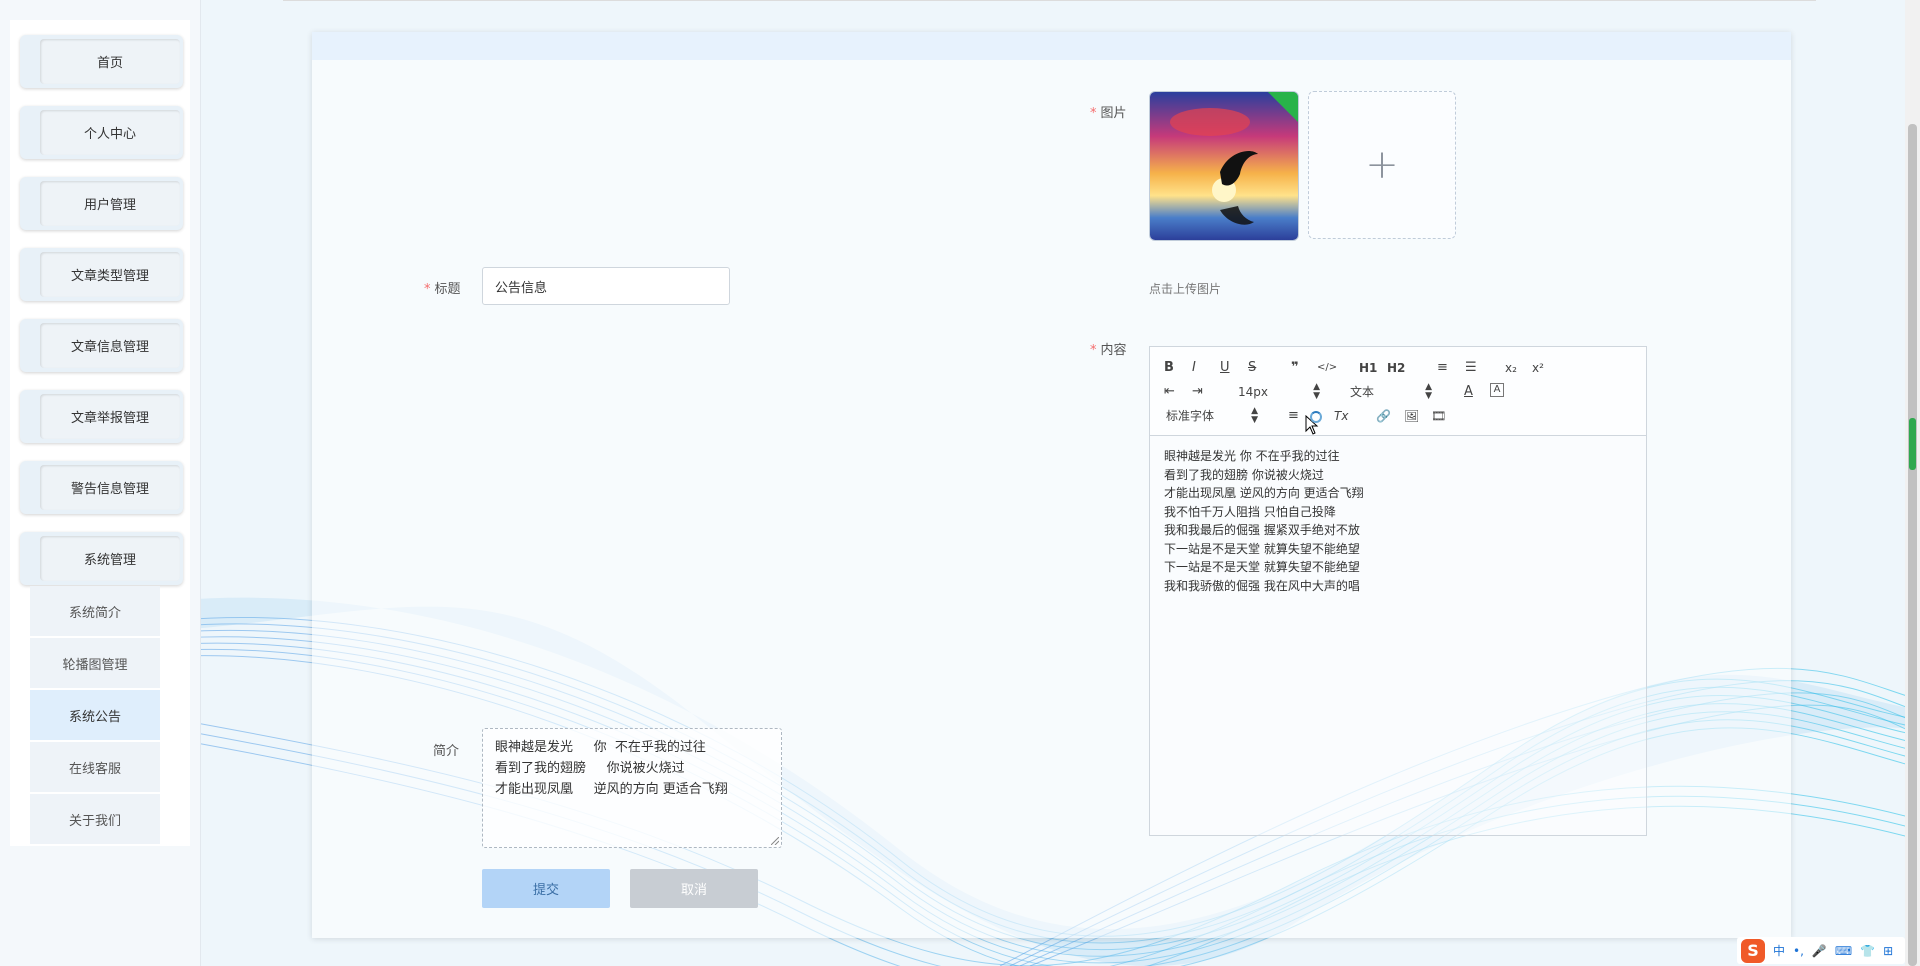 The width and height of the screenshot is (1920, 966). I want to click on strikethrough-icon: S, so click(1252, 368).